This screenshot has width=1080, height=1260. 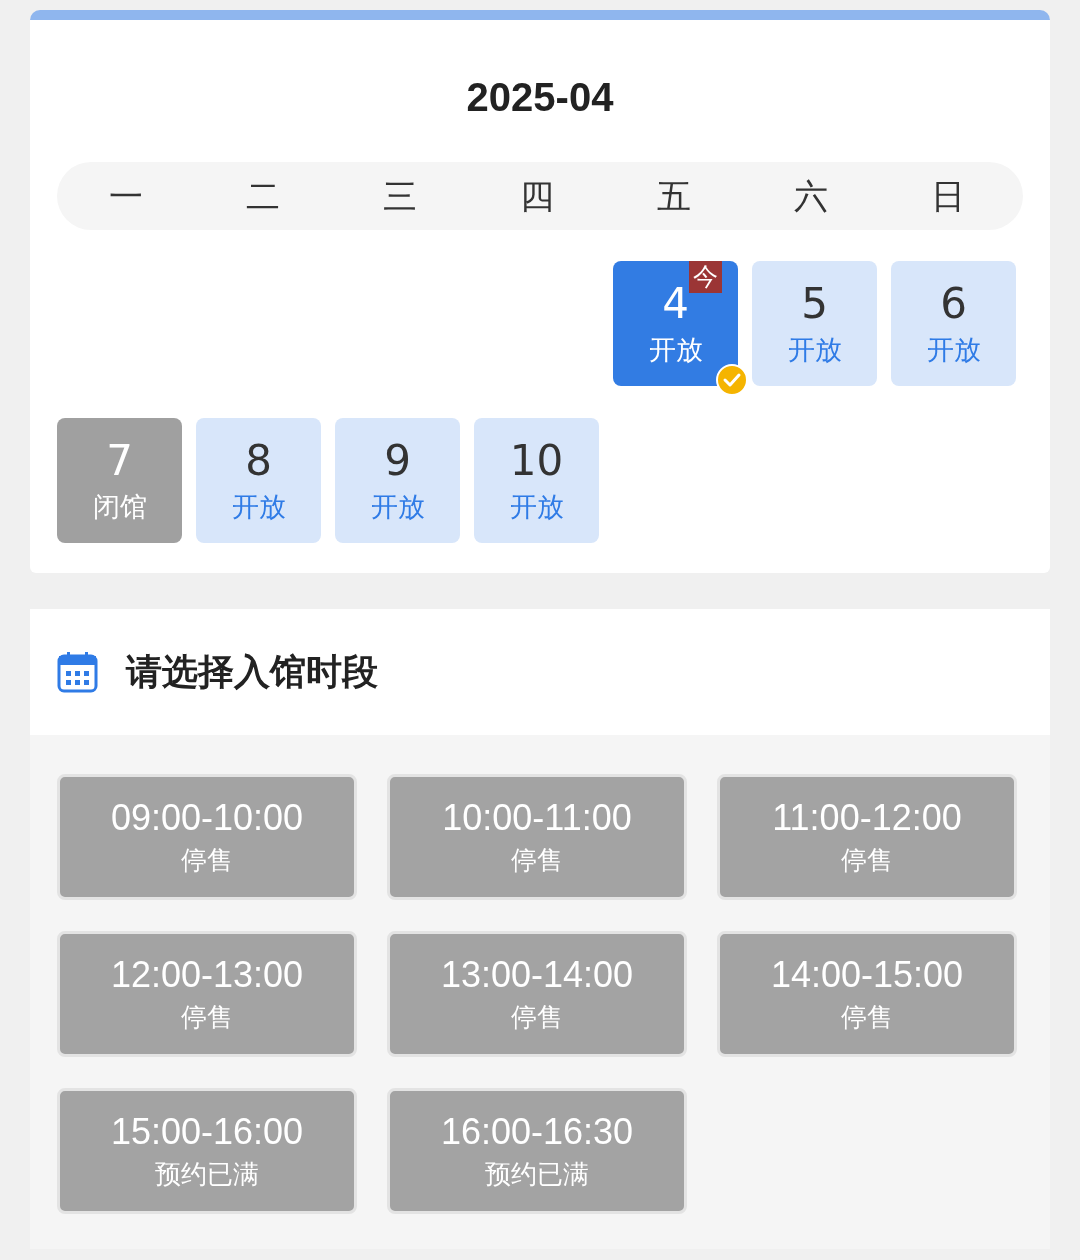 What do you see at coordinates (814, 303) in the screenshot?
I see `day-number: 5` at bounding box center [814, 303].